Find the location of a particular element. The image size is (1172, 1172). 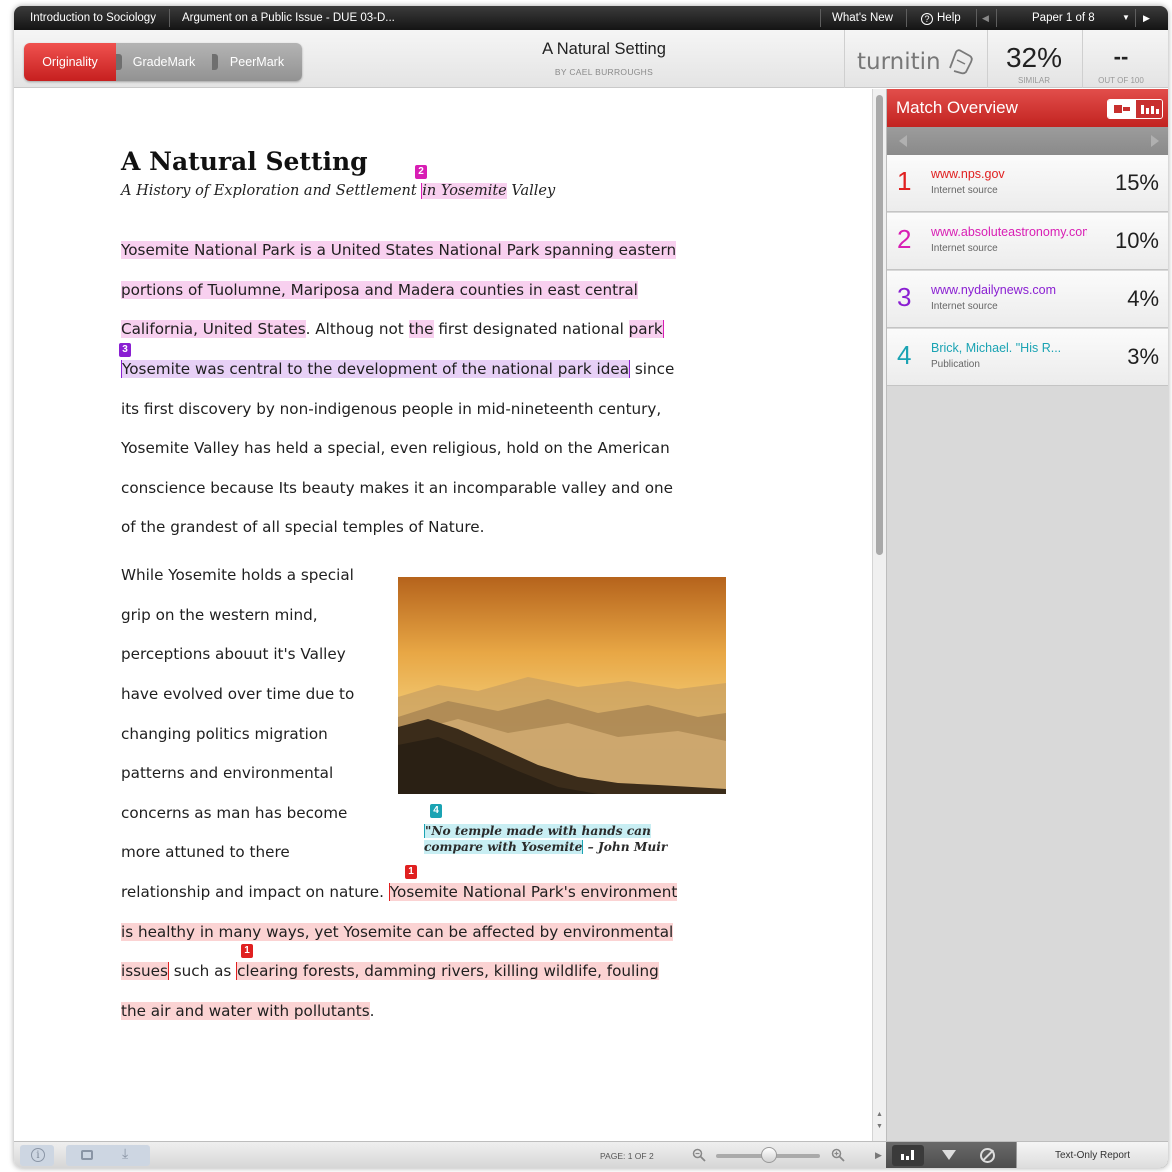

source-name: www.nps.gov is located at coordinates (1009, 174).